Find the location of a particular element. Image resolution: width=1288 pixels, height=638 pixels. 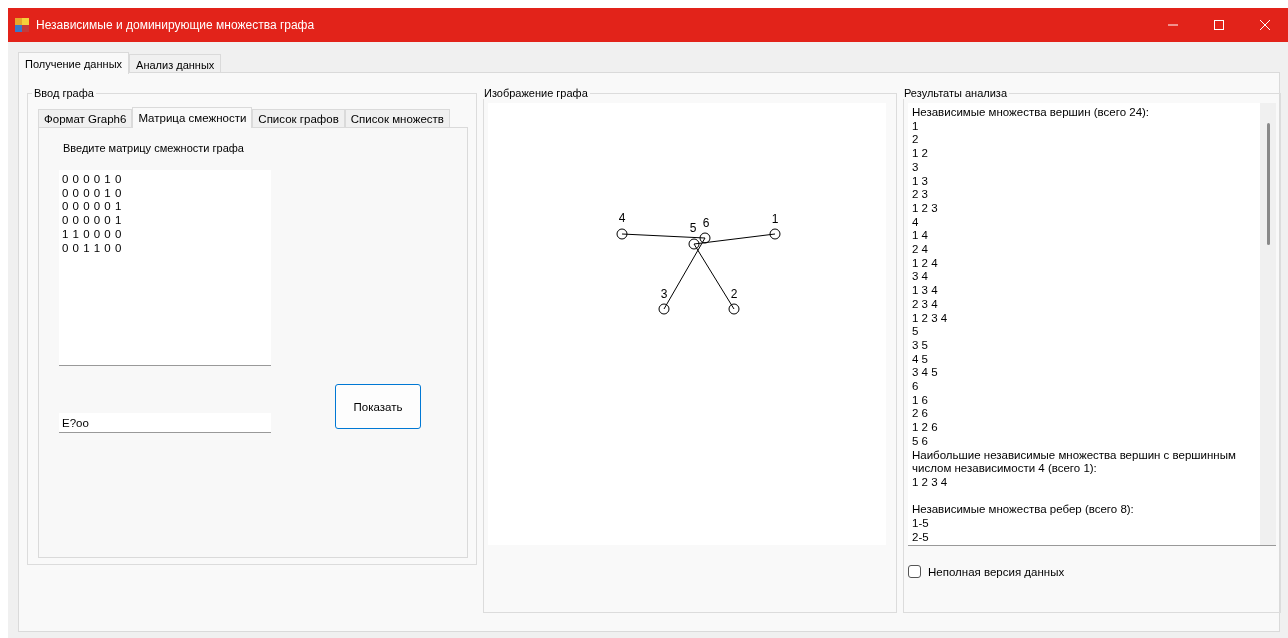

result-line: 1 4 is located at coordinates (920, 236).